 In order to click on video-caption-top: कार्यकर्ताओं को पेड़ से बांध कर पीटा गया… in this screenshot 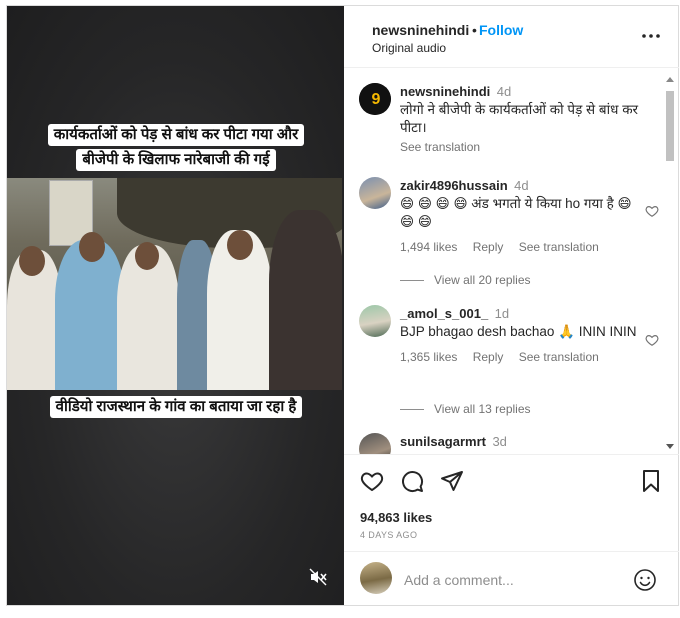, I will do `click(176, 149)`.